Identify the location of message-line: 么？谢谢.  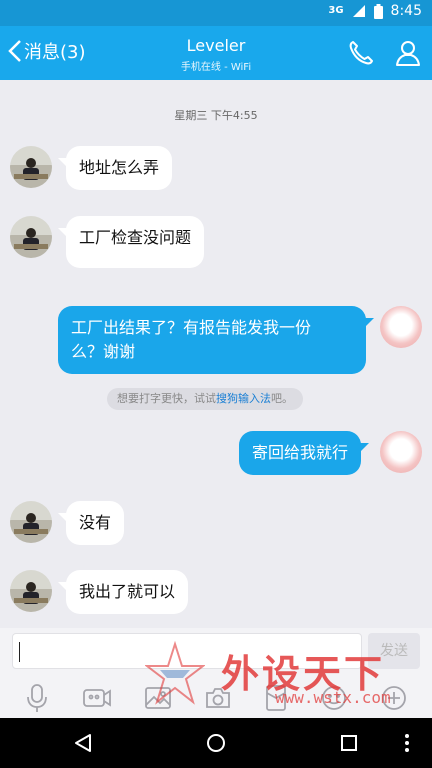
(103, 351).